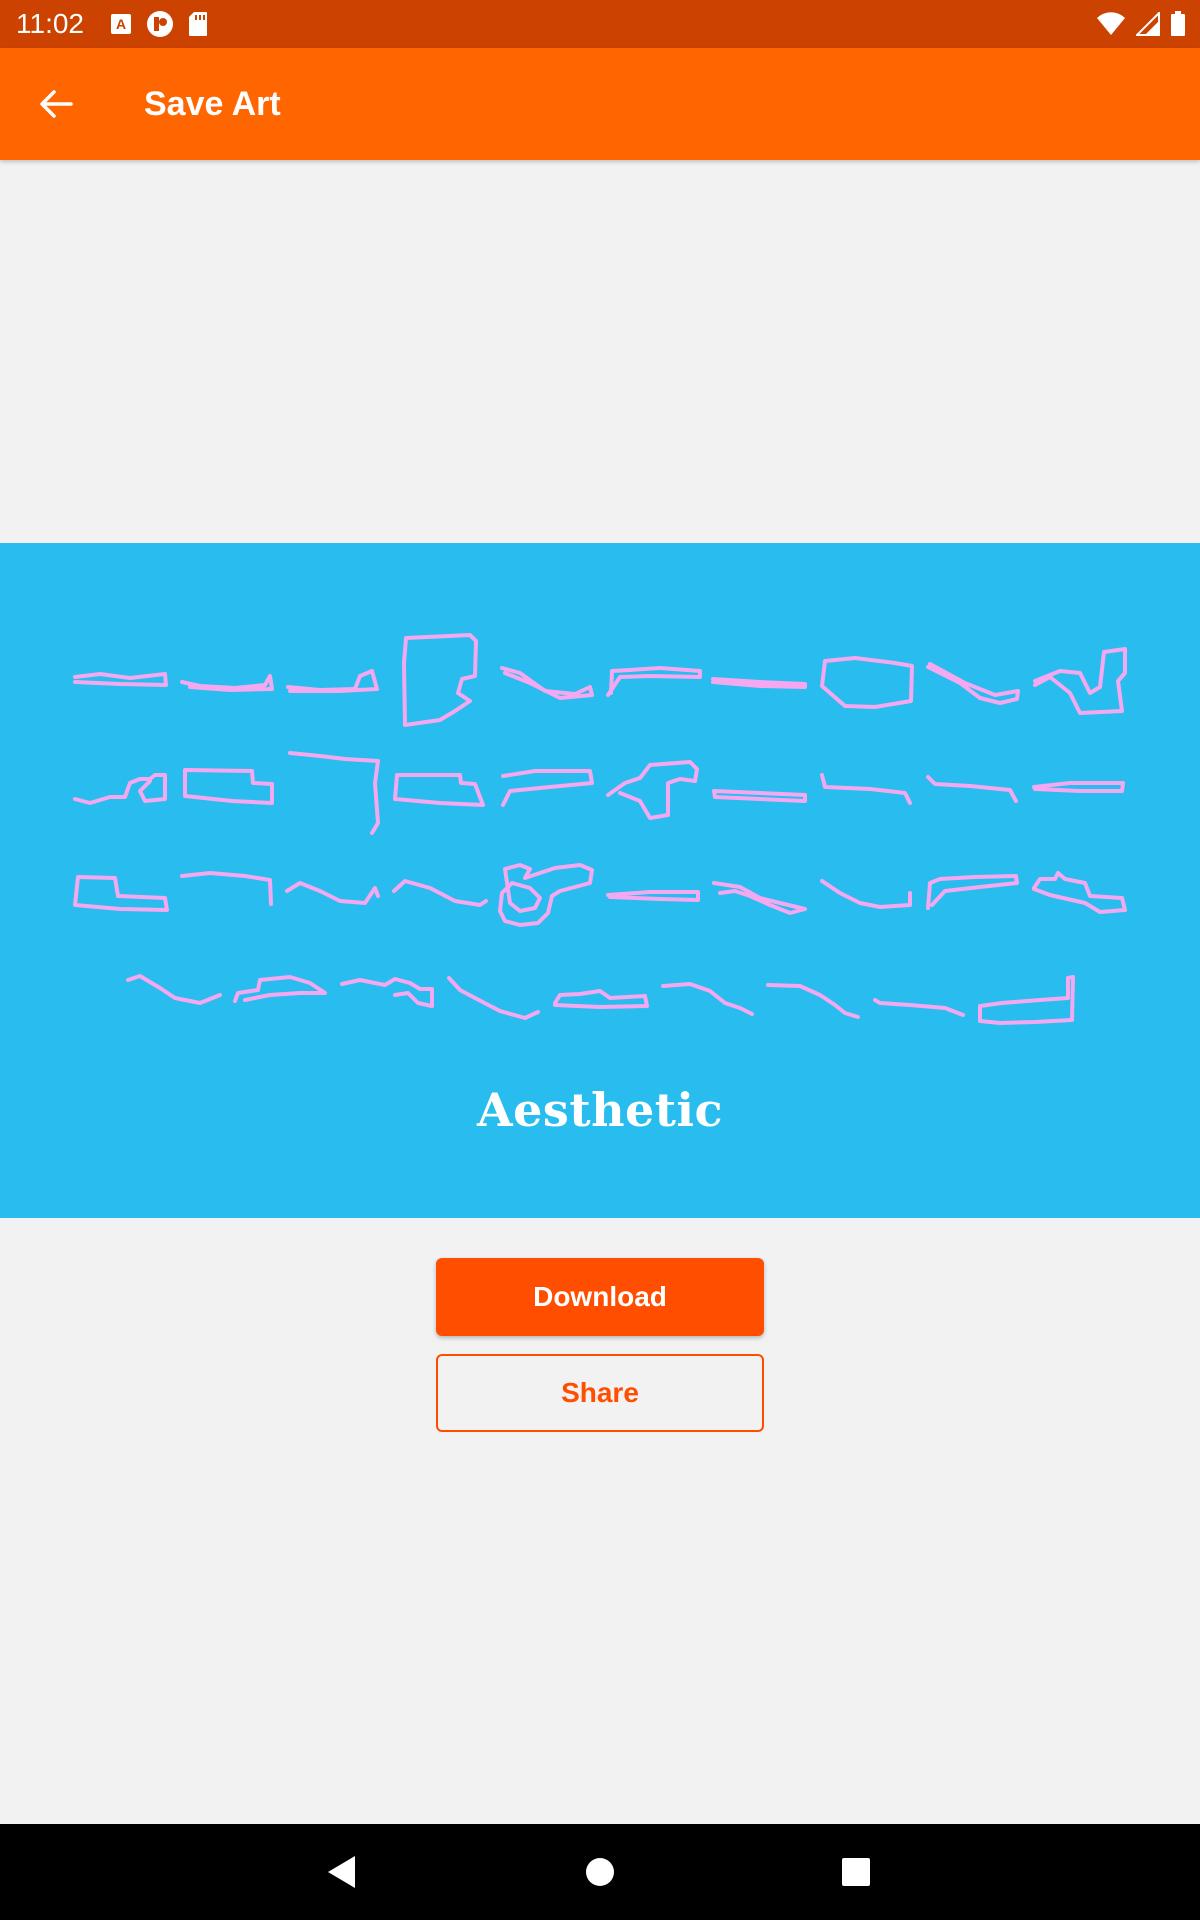 The width and height of the screenshot is (1200, 1920). Describe the element at coordinates (50, 23) in the screenshot. I see `status-time: 11:02` at that location.